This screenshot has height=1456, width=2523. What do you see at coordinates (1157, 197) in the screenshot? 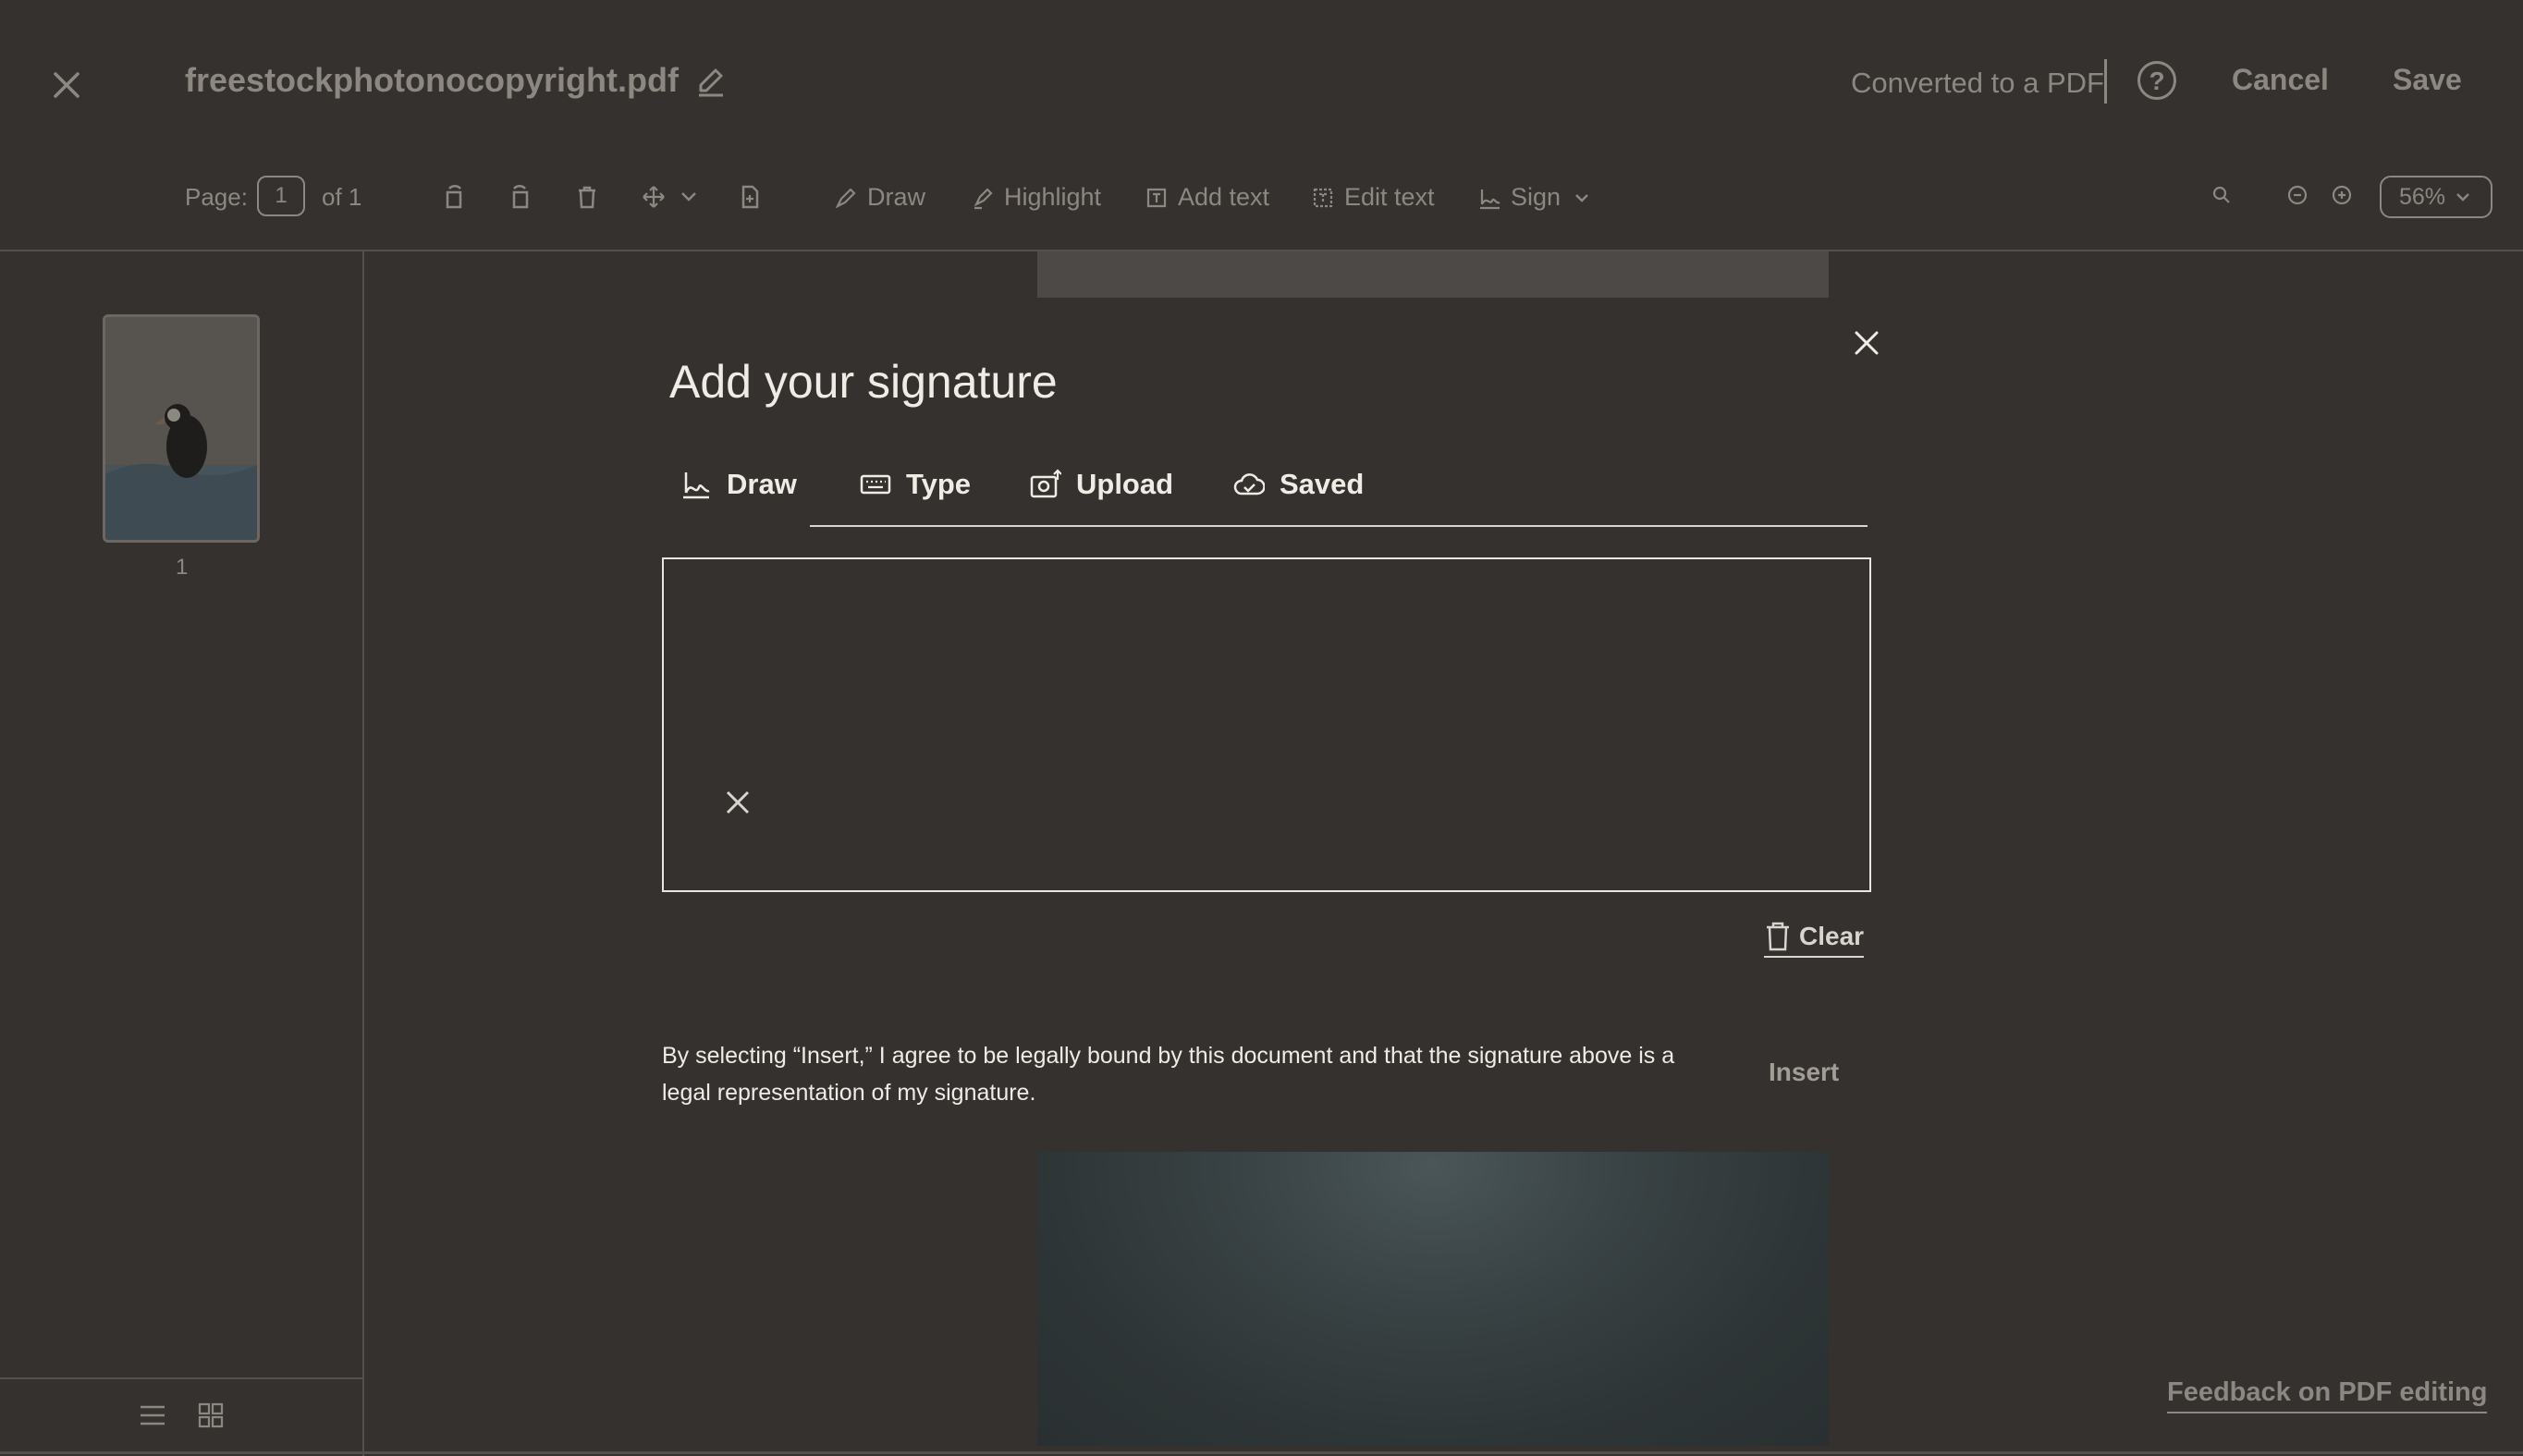
I see `add-text-icon` at bounding box center [1157, 197].